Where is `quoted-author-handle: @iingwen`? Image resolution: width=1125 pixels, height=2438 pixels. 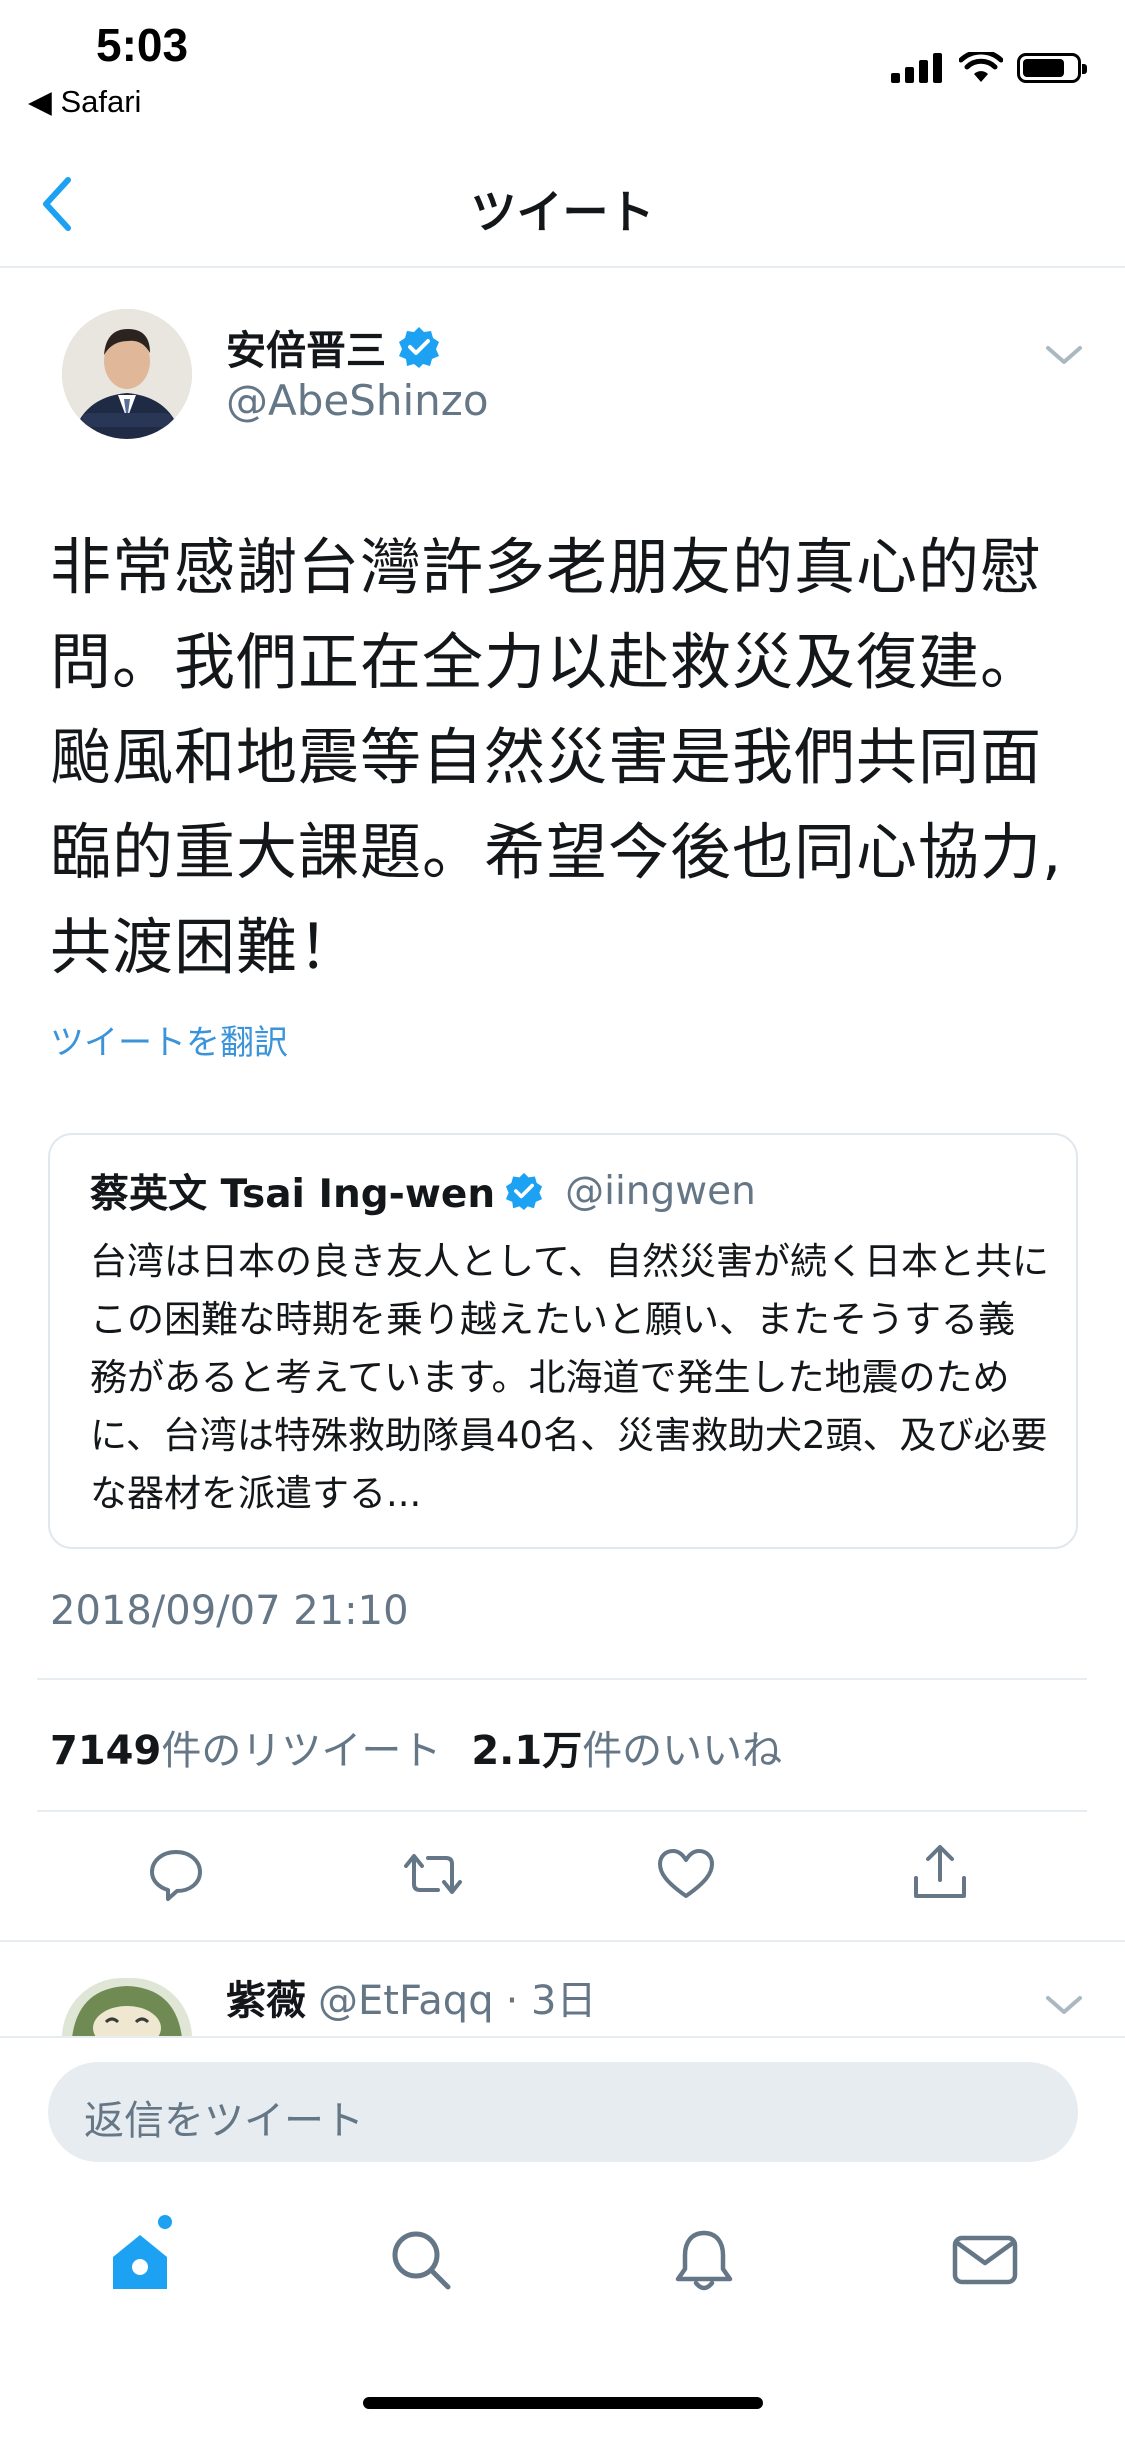 quoted-author-handle: @iingwen is located at coordinates (660, 1191).